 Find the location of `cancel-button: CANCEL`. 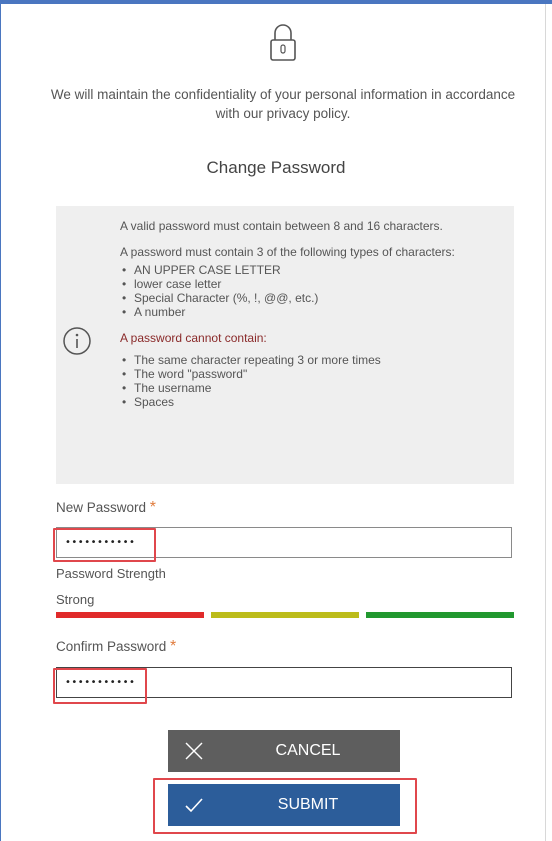

cancel-button: CANCEL is located at coordinates (284, 751).